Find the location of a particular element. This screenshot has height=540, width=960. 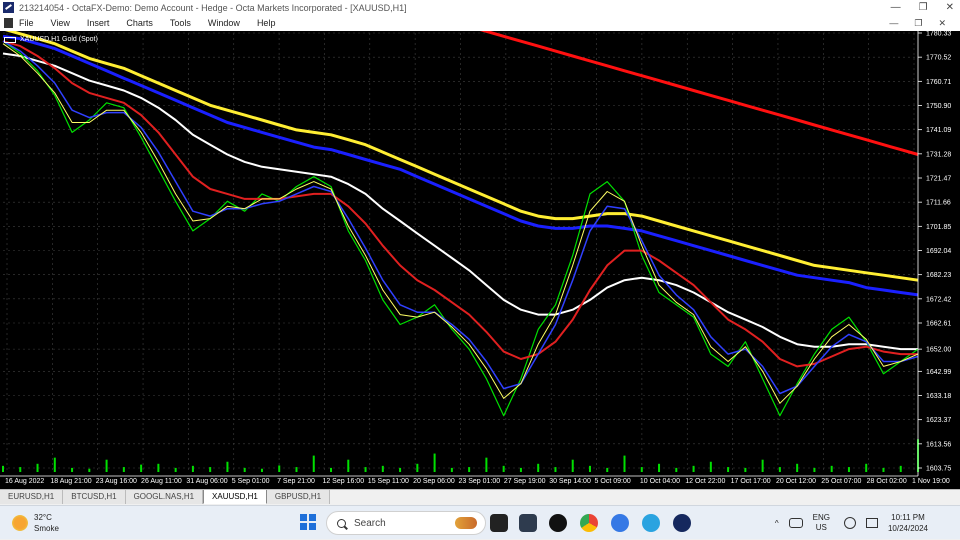

x-tick-label: 12 Sep 16:00 is located at coordinates (343, 481).